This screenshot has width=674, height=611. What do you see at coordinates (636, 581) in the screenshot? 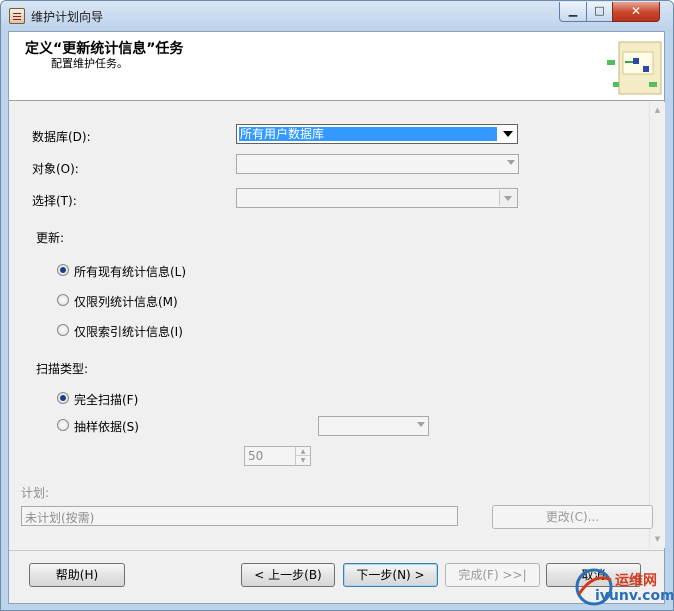
I see `watermark-text-cn: 运维网` at bounding box center [636, 581].